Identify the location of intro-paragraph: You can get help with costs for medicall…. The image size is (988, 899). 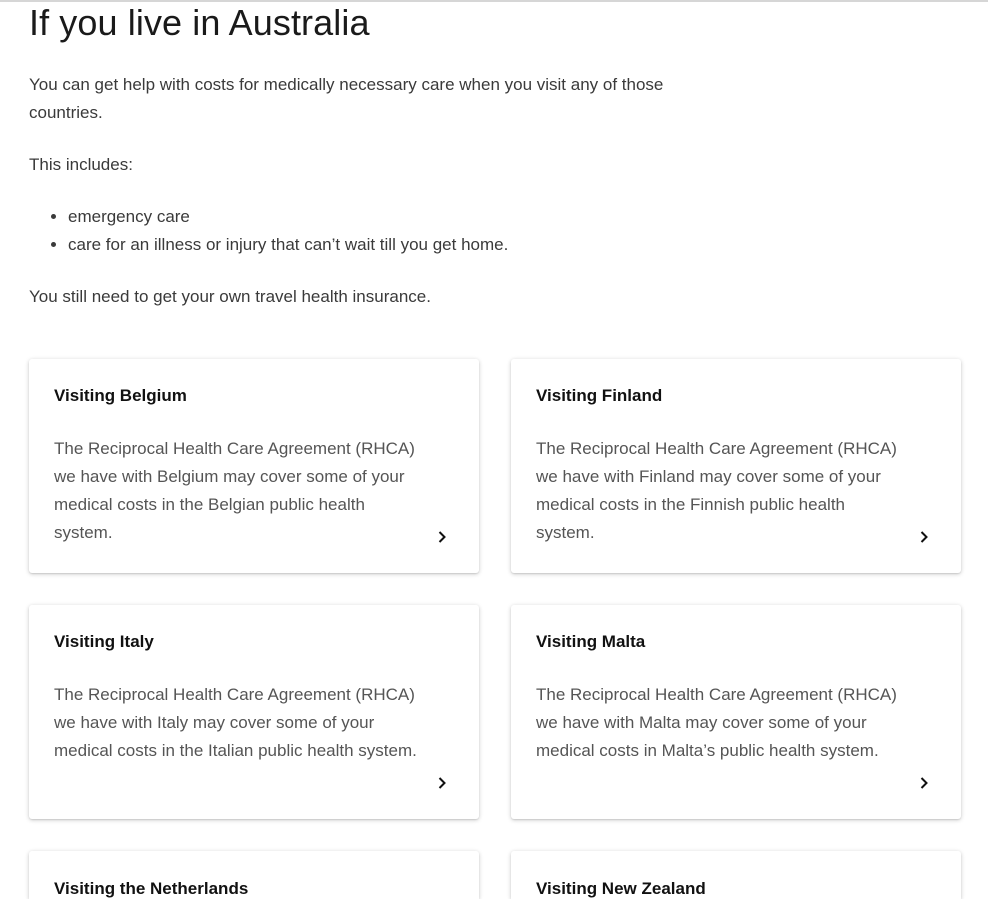
(346, 98).